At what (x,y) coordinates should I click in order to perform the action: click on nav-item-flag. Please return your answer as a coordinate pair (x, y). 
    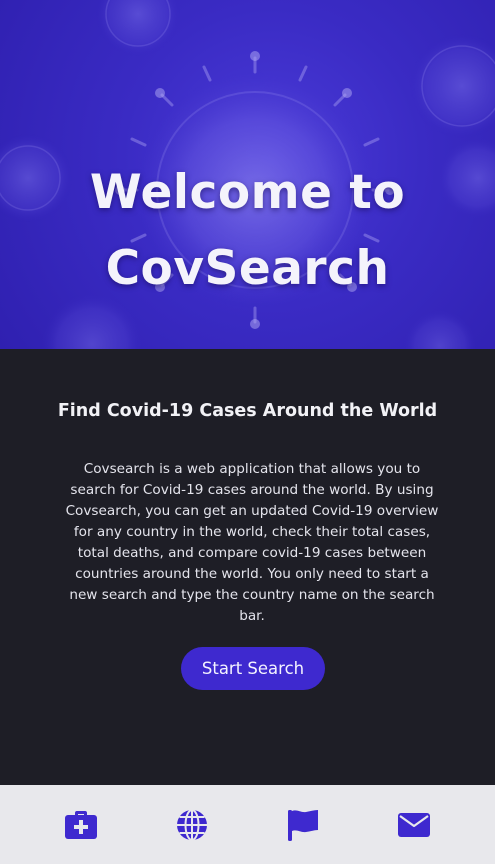
    Looking at the image, I should click on (303, 825).